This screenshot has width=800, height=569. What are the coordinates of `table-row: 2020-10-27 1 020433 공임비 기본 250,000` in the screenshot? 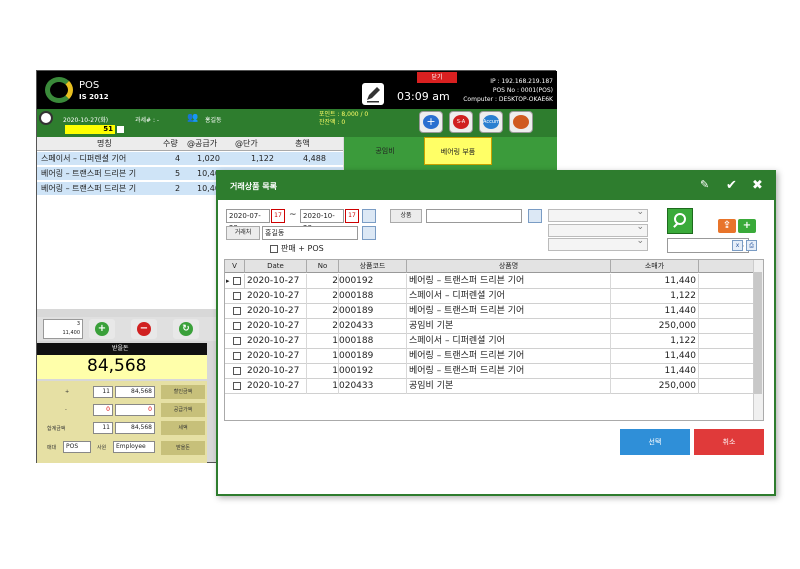 It's located at (489, 386).